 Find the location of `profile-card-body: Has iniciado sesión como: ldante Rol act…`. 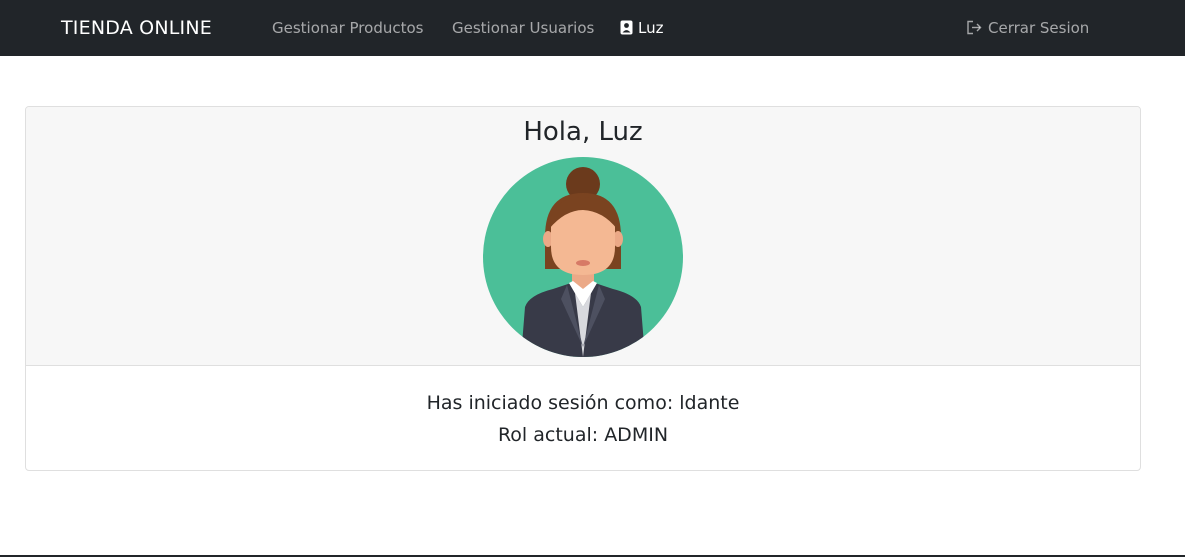

profile-card-body: Has iniciado sesión como: ldante Rol act… is located at coordinates (583, 419).